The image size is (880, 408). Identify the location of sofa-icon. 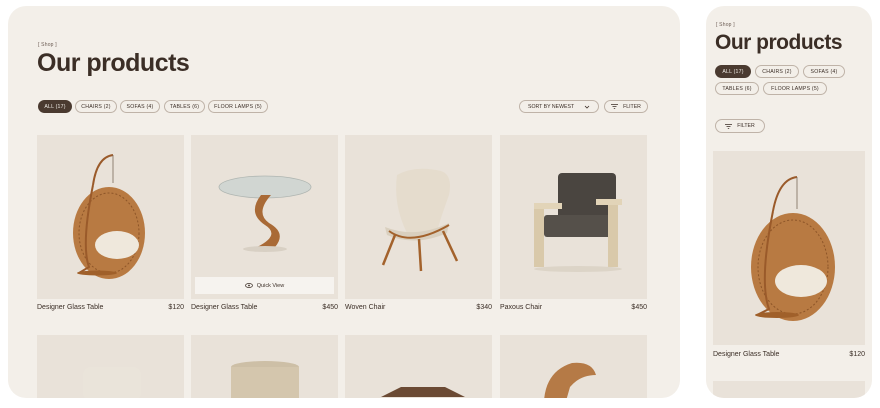
(112, 382).